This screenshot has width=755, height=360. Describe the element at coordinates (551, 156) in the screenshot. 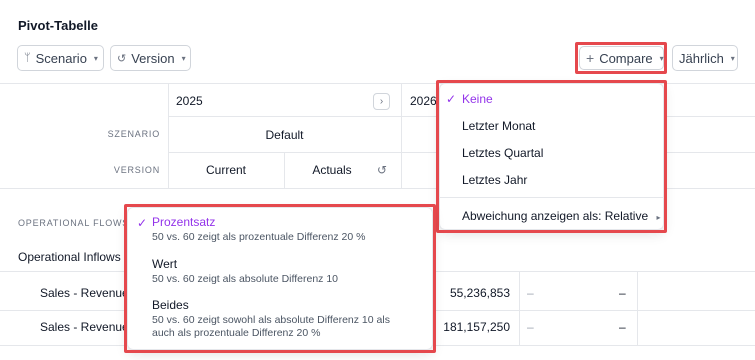

I see `highlight-compare-menu` at that location.